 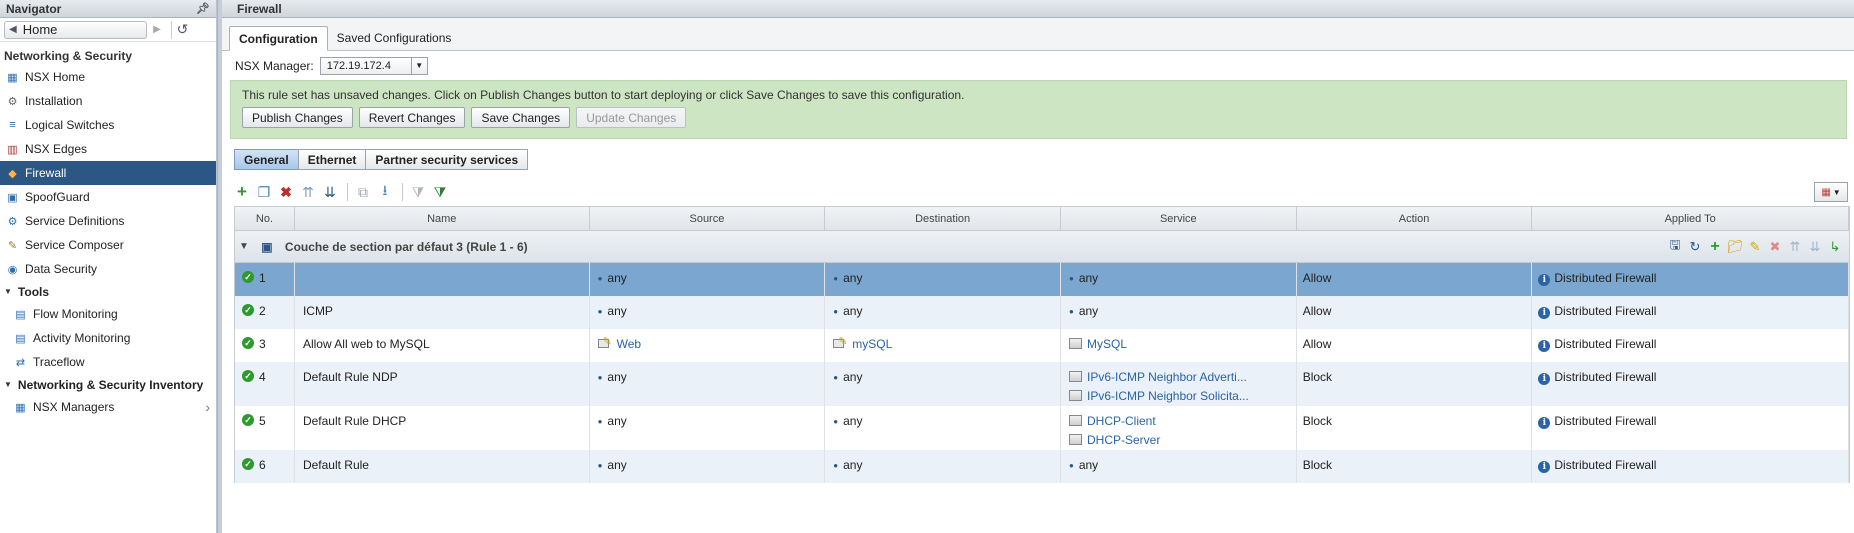 I want to click on column-header-action: Action, so click(x=1415, y=218).